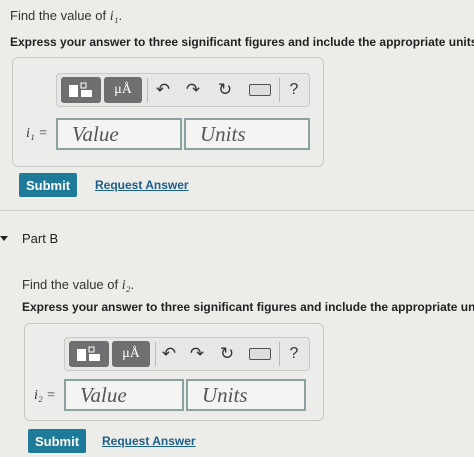 The height and width of the screenshot is (457, 474). I want to click on part-a-prompt: Find the value of i₁., so click(66, 16).